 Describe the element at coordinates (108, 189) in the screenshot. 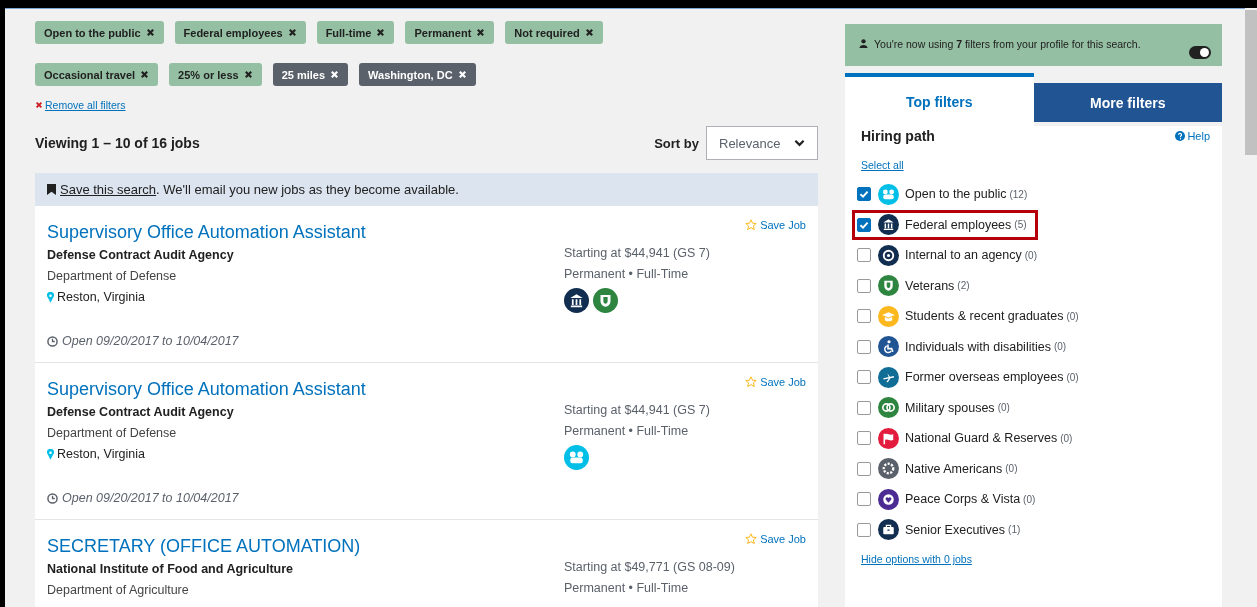

I see `save-search-link: Save this search` at that location.